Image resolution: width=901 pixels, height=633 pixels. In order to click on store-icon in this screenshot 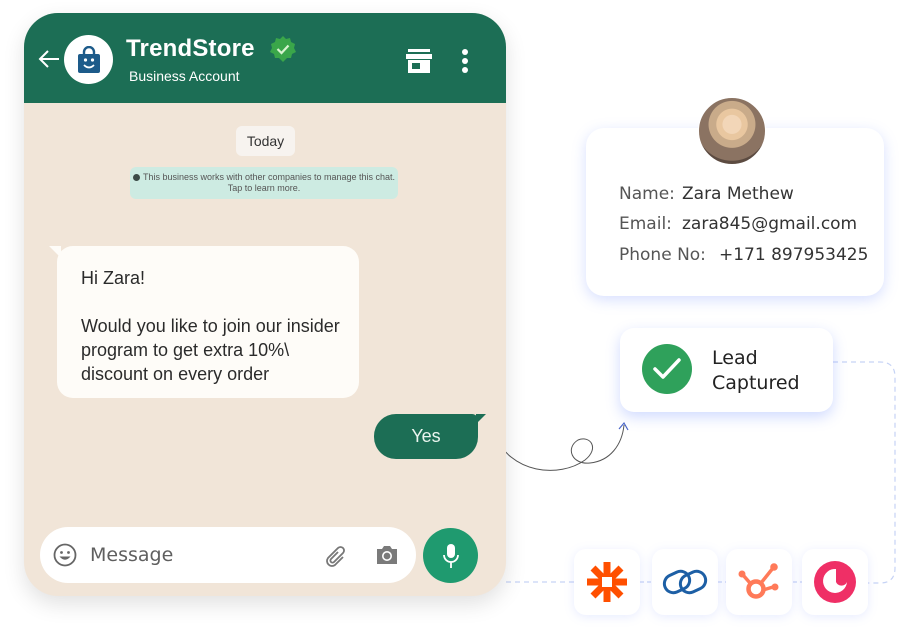, I will do `click(419, 61)`.